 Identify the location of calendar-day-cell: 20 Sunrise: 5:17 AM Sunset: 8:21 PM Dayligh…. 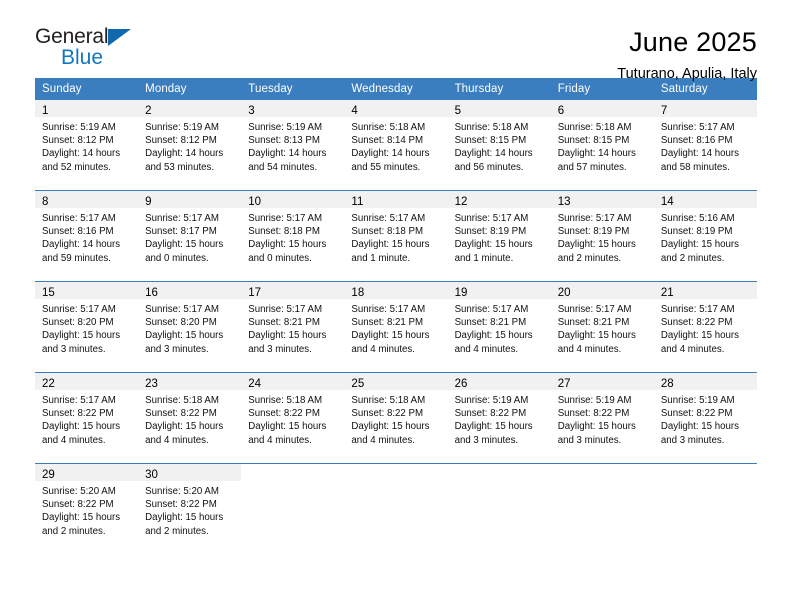
(602, 327).